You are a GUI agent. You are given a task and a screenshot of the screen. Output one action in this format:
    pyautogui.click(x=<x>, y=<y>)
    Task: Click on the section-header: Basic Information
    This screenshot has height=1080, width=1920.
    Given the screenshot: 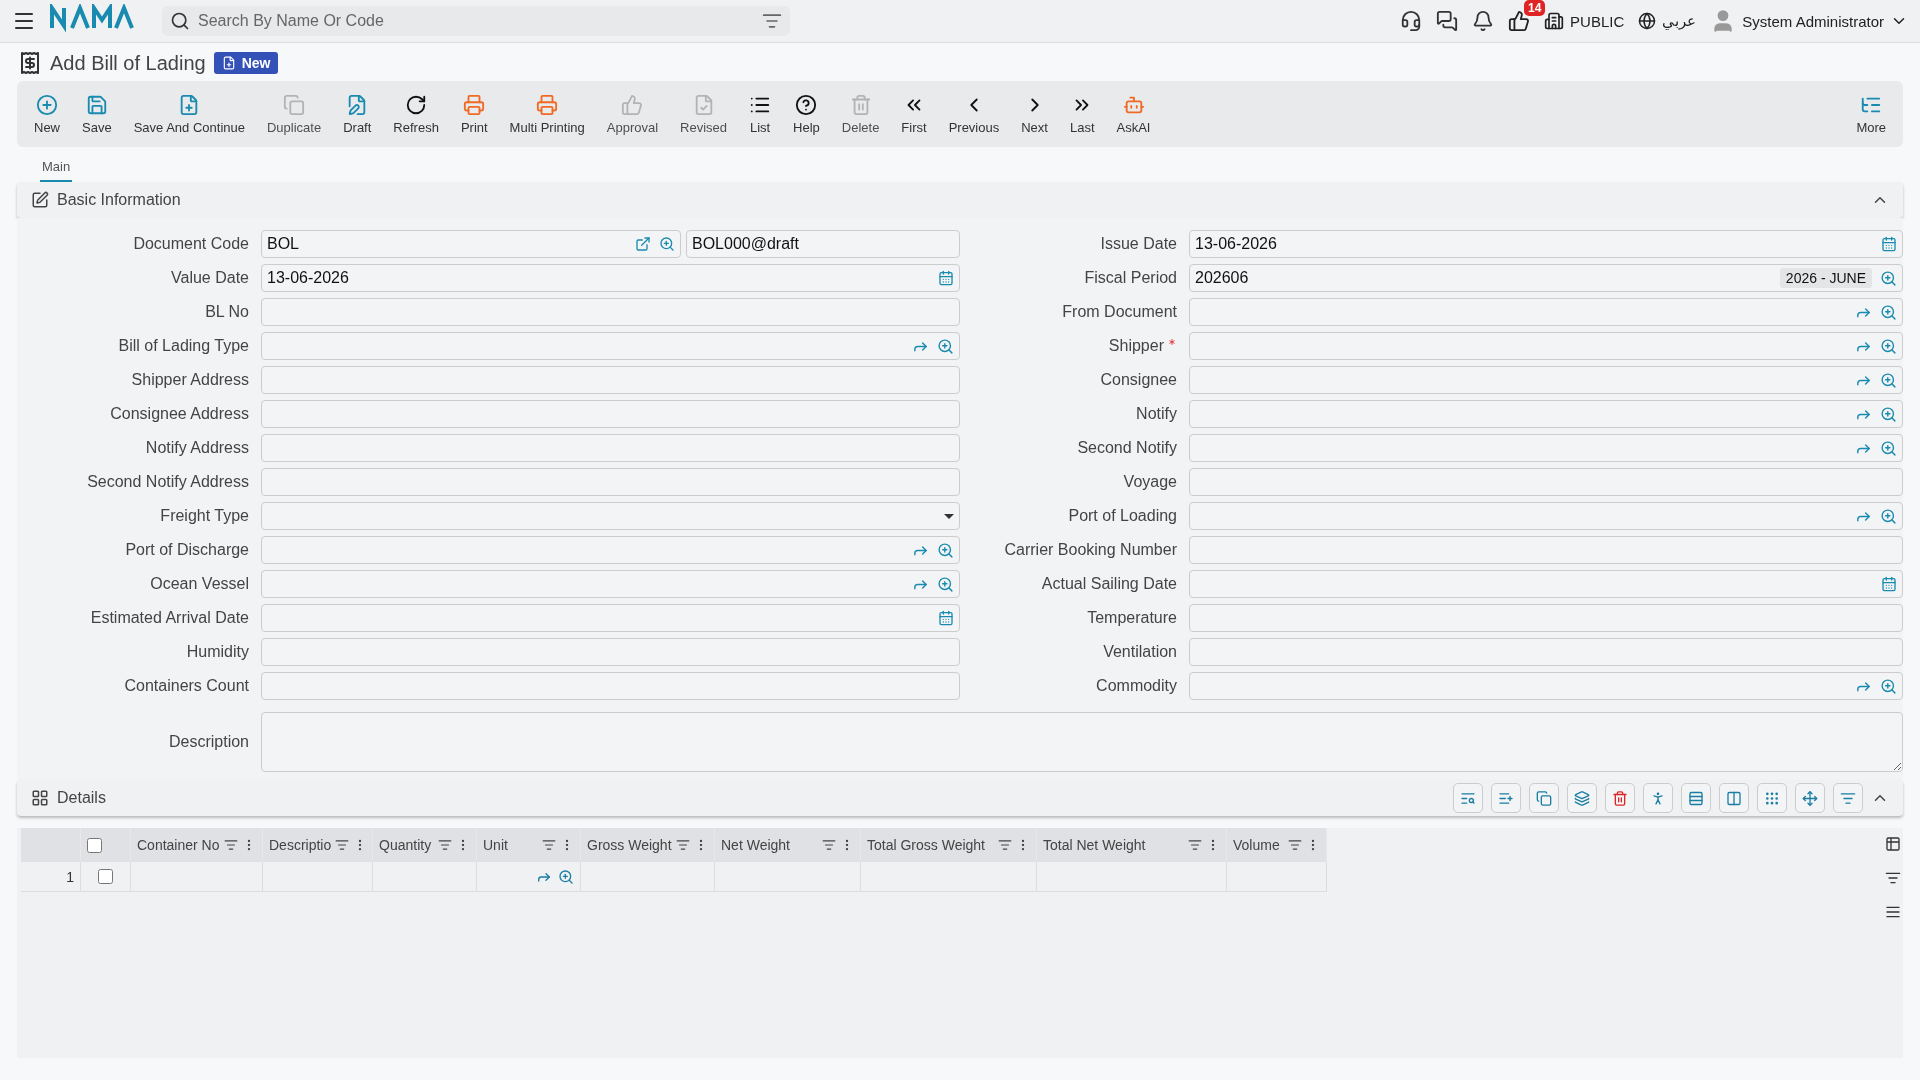 What is the action you would take?
    pyautogui.click(x=960, y=200)
    